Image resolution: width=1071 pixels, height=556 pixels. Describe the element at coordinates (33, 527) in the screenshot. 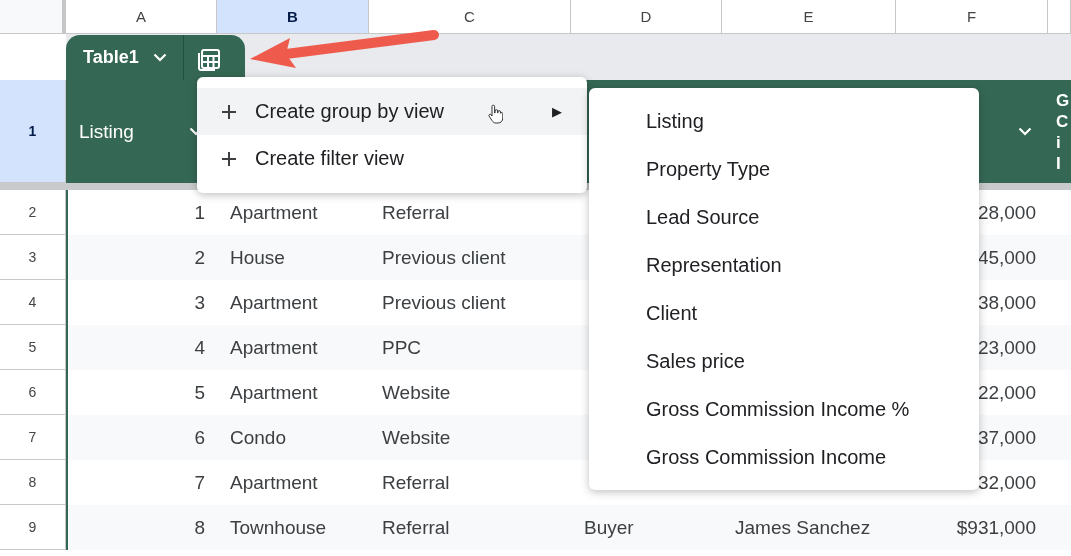

I see `row-number: 9` at that location.